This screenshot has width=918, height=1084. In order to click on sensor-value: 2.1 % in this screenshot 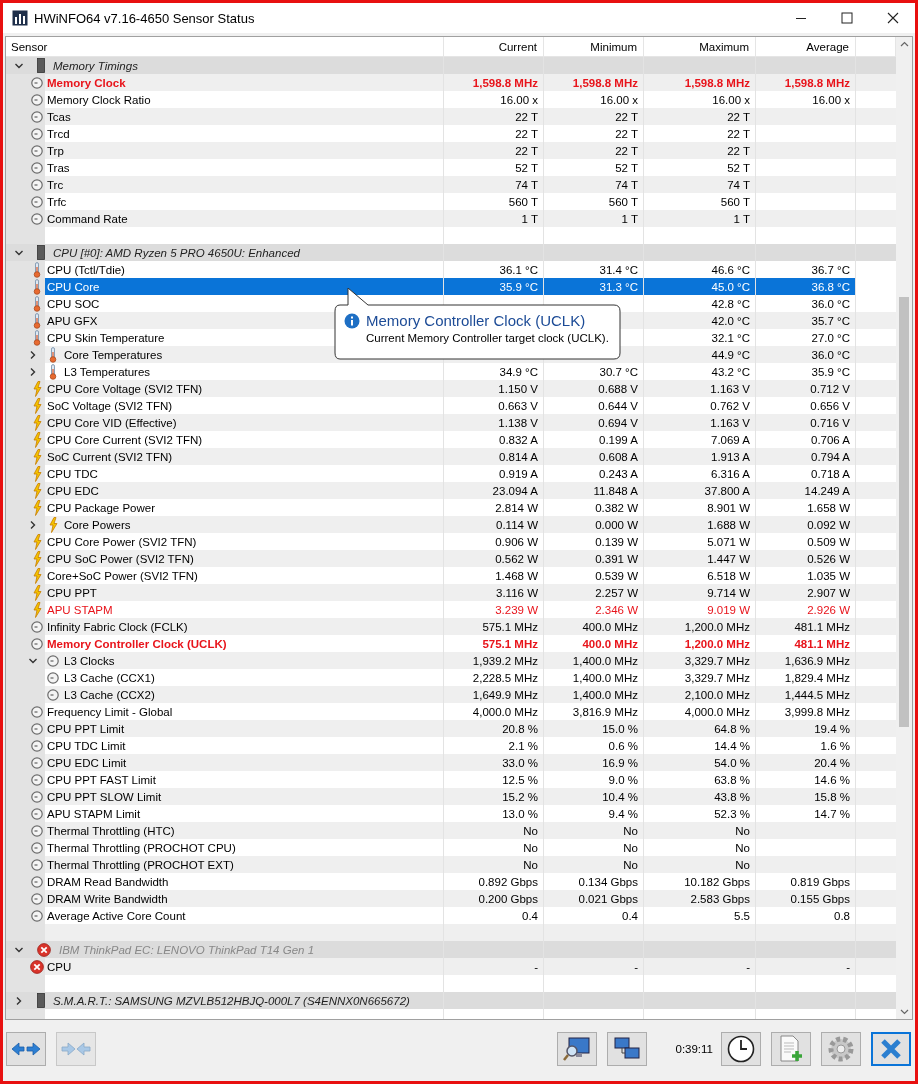, I will do `click(523, 745)`.